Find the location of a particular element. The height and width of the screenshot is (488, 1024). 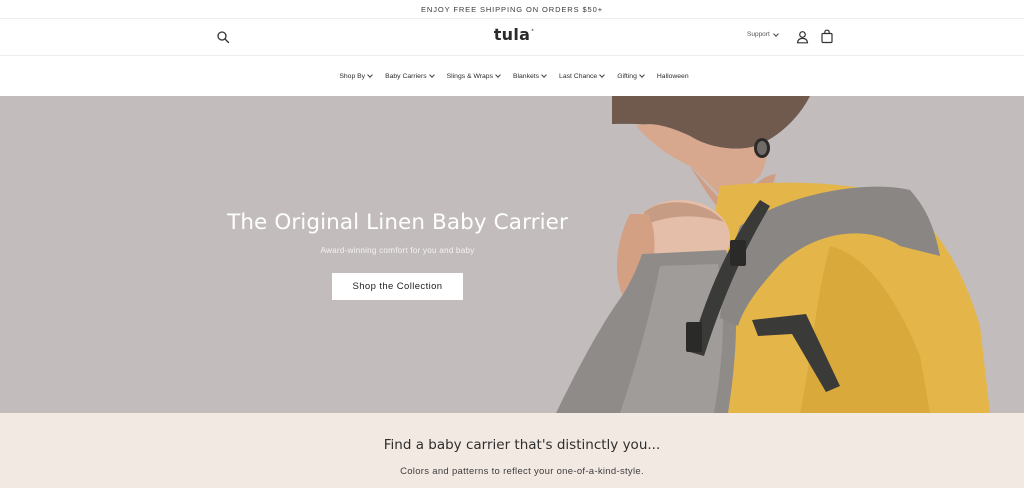

nav-item-halloween: Halloween is located at coordinates (673, 76).